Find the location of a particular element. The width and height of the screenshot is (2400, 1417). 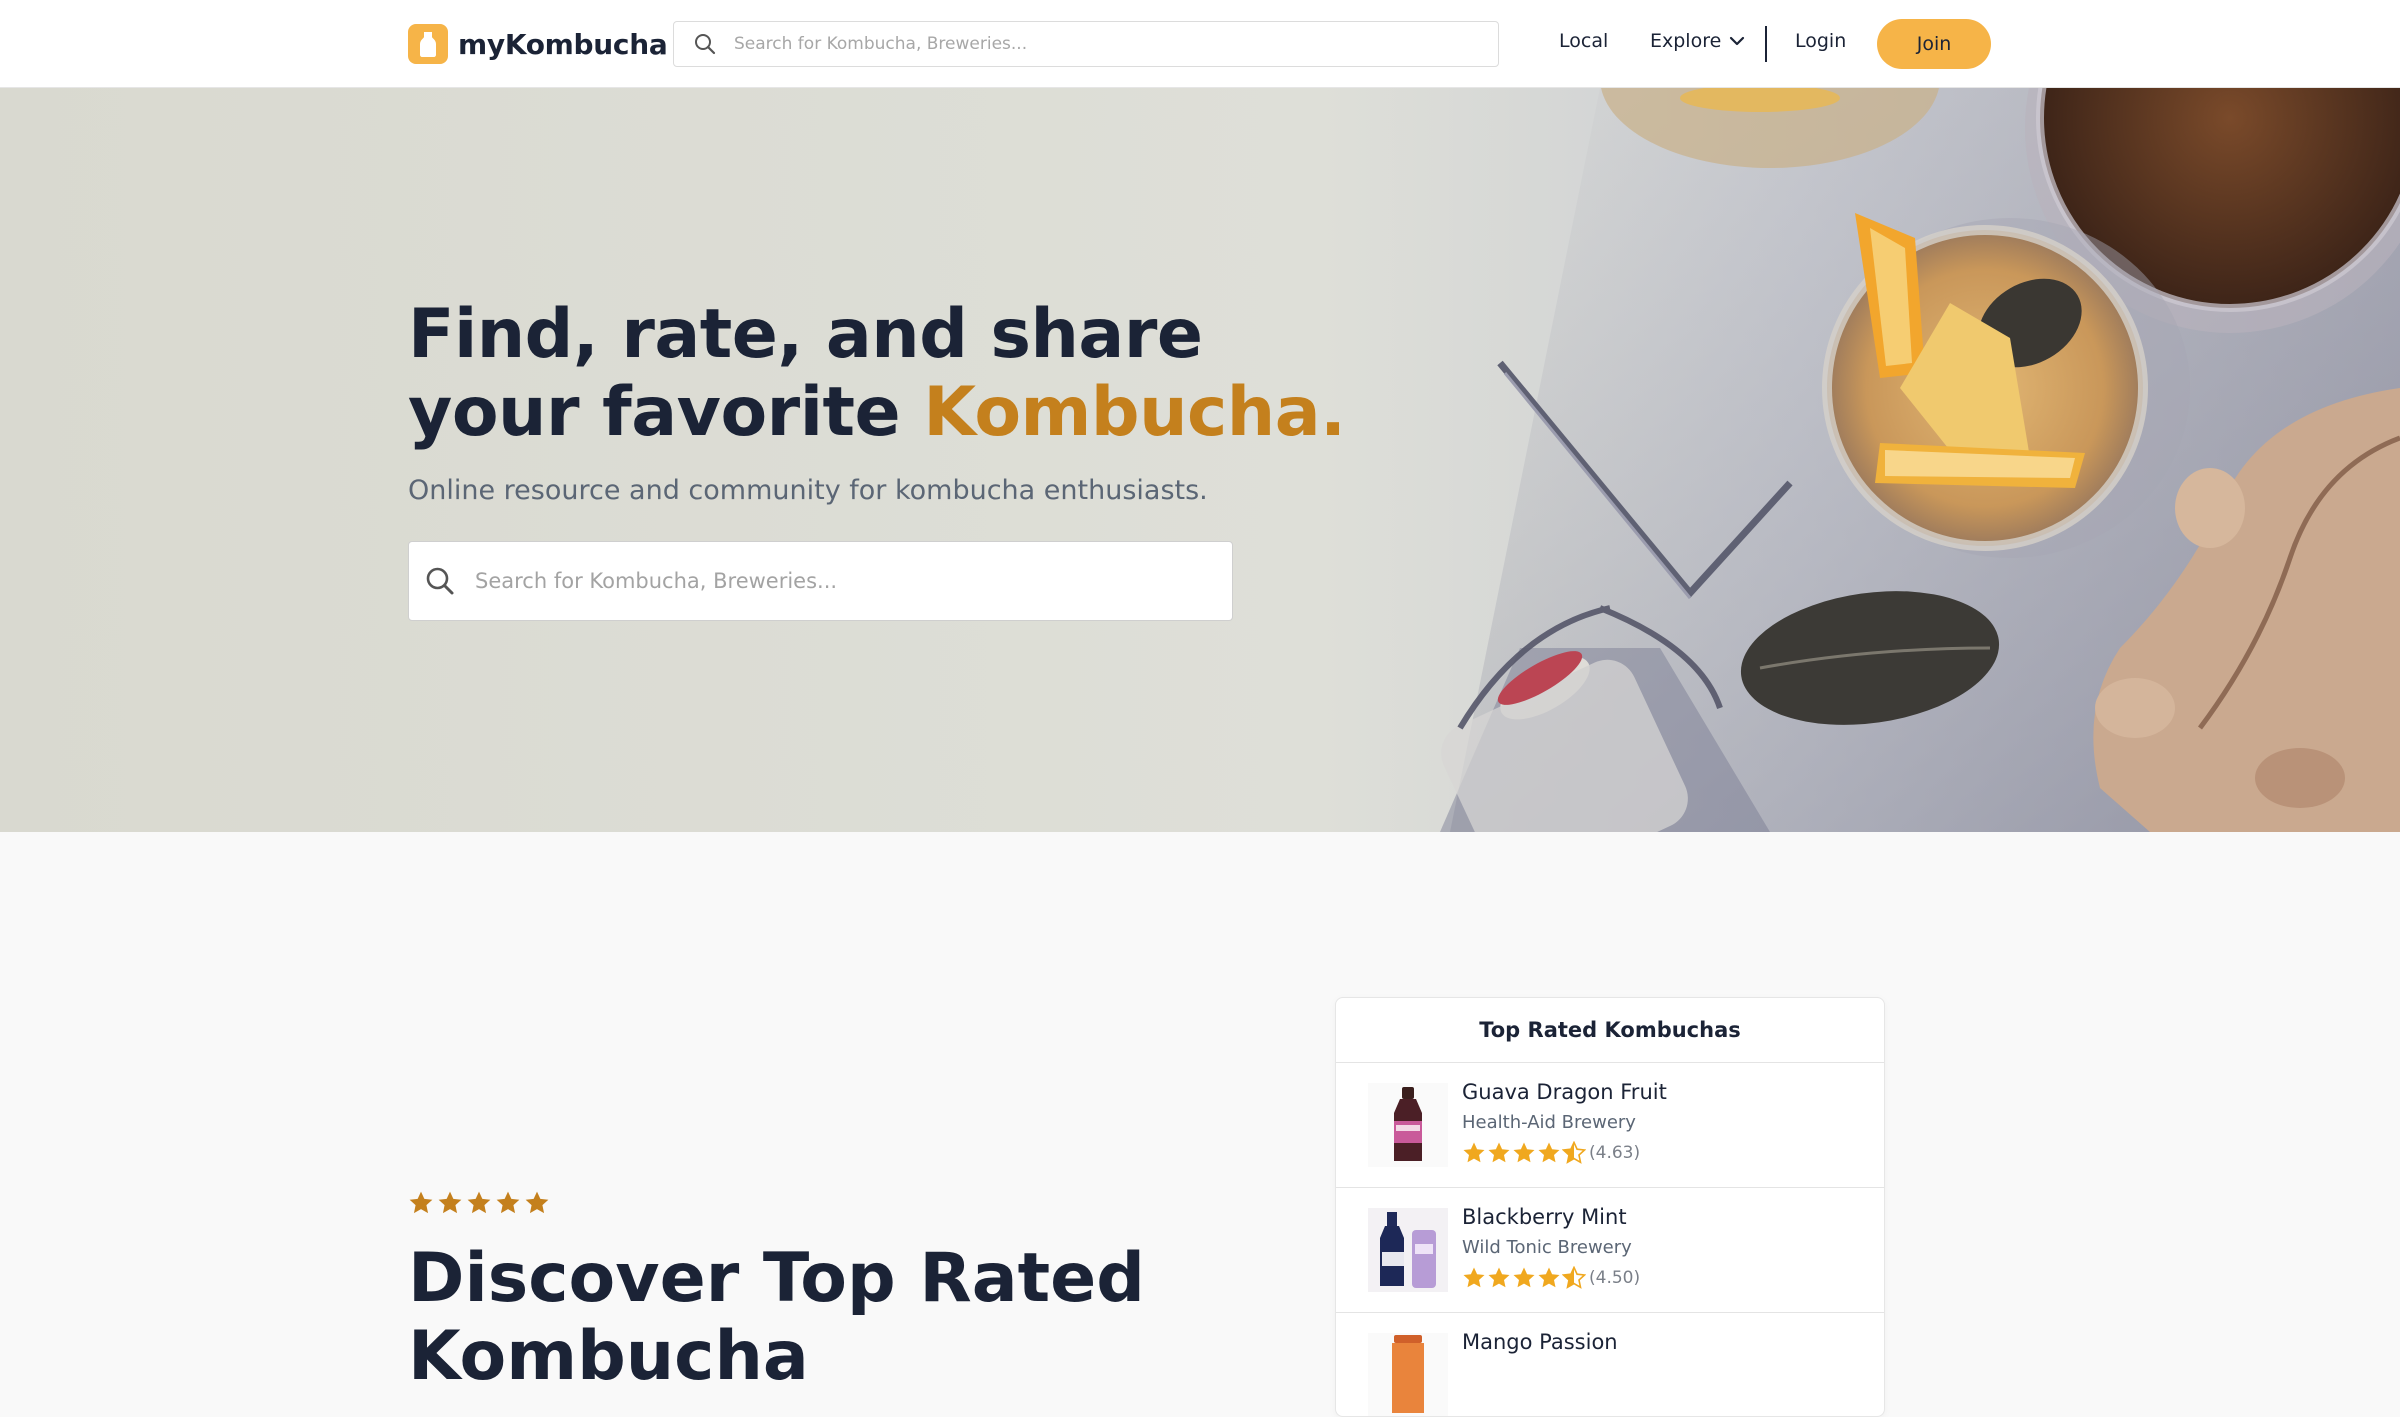

discover-title: Discover Top Rated Kombucha is located at coordinates (808, 1318).